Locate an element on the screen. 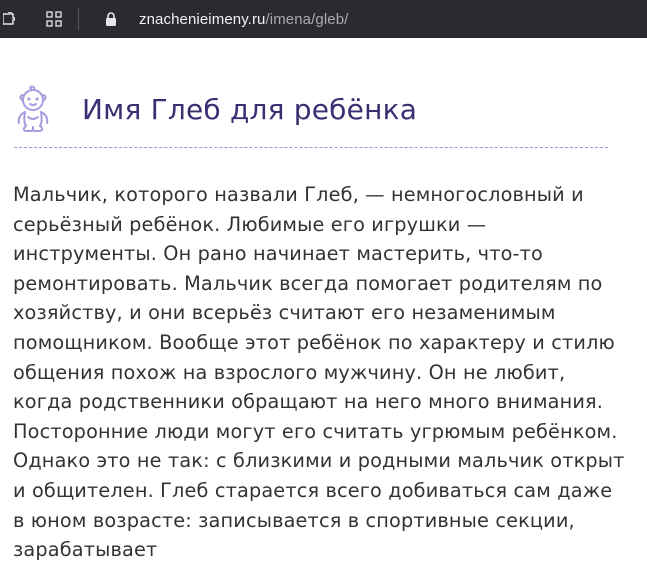 The width and height of the screenshot is (647, 562). title-divider is located at coordinates (311, 147).